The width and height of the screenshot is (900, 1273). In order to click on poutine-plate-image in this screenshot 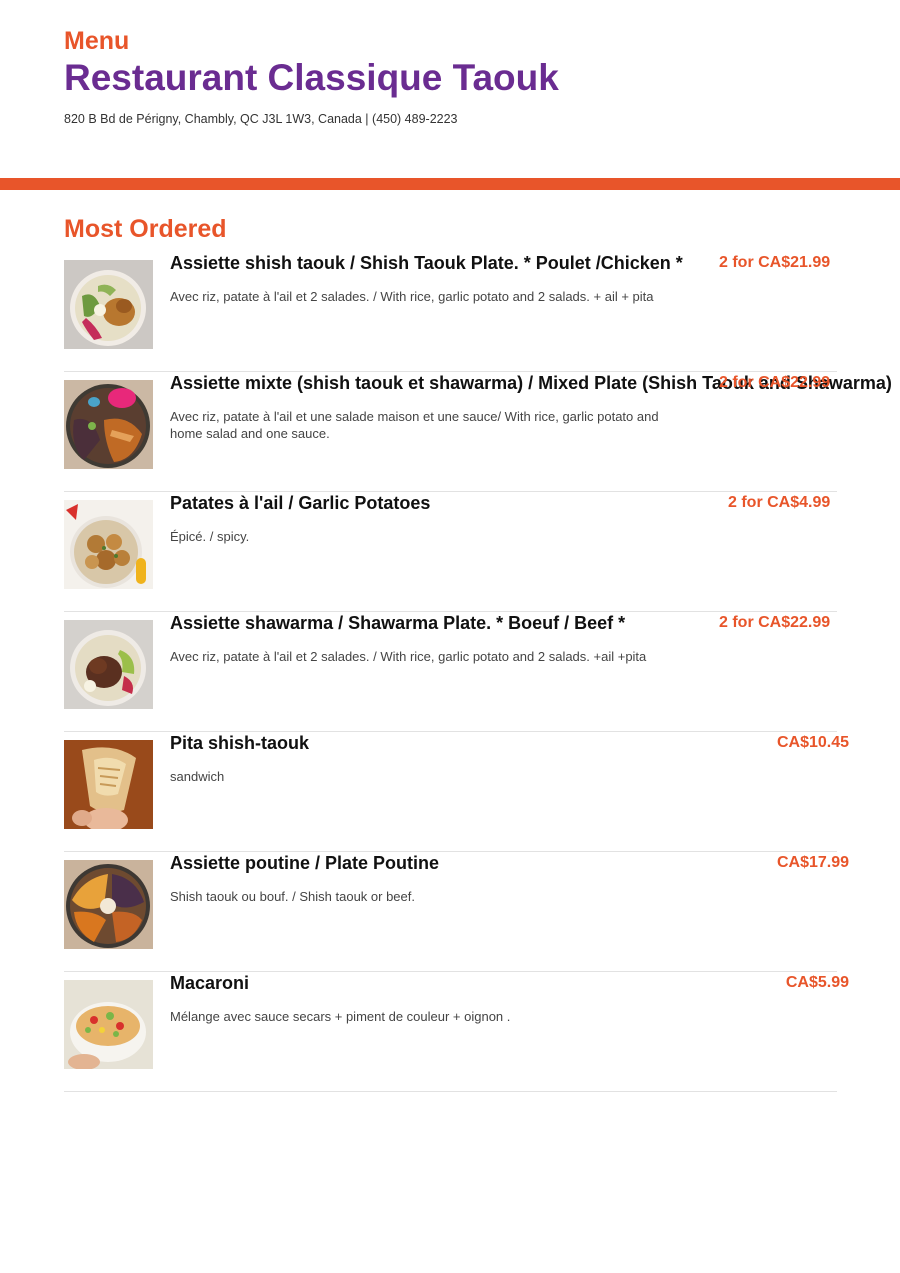, I will do `click(108, 904)`.